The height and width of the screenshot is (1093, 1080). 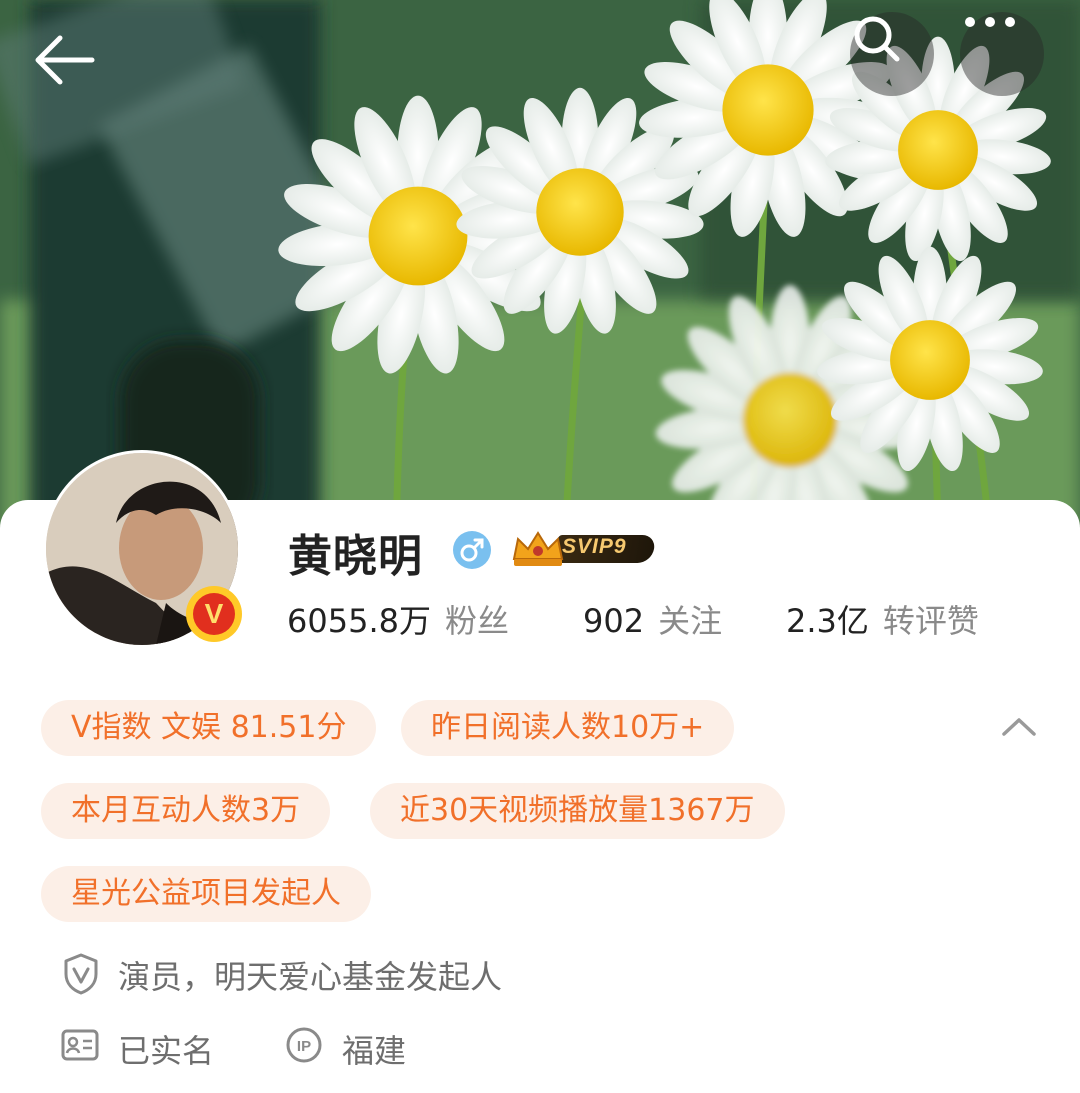 I want to click on stat-label: 关注, so click(x=690, y=621).